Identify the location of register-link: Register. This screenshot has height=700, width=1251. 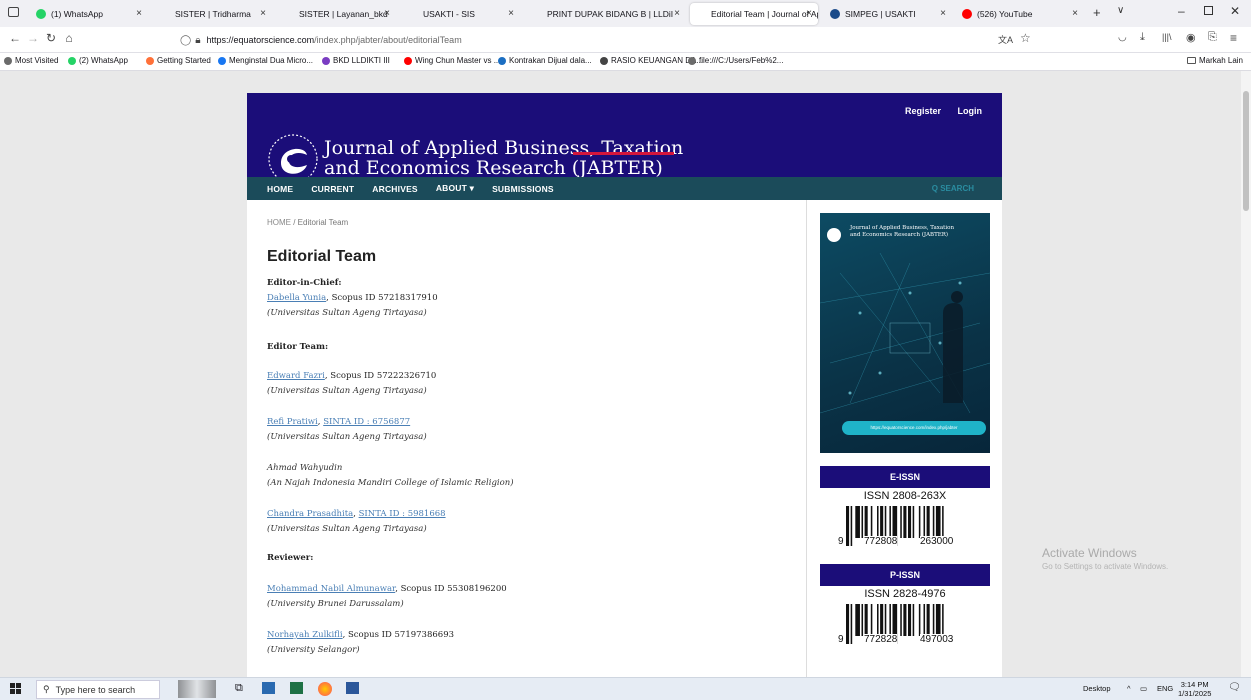
(923, 111).